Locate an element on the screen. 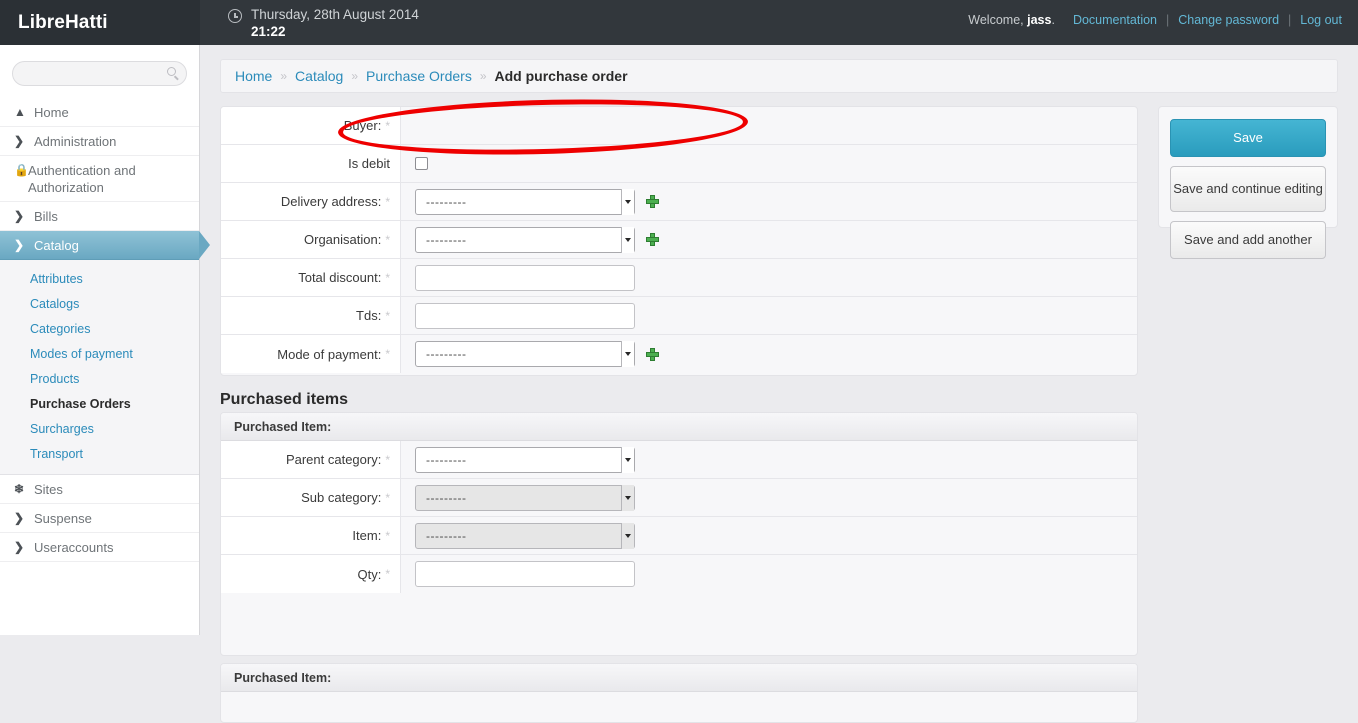 Image resolution: width=1358 pixels, height=723 pixels. documentation-link: Documentation is located at coordinates (1115, 20).